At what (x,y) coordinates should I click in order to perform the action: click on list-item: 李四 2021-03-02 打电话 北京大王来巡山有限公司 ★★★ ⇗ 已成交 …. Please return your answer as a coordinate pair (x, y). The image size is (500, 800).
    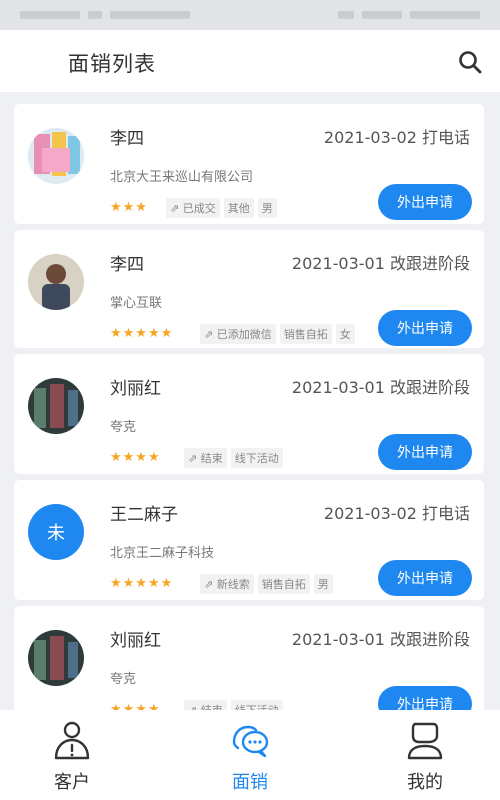
    Looking at the image, I should click on (249, 164).